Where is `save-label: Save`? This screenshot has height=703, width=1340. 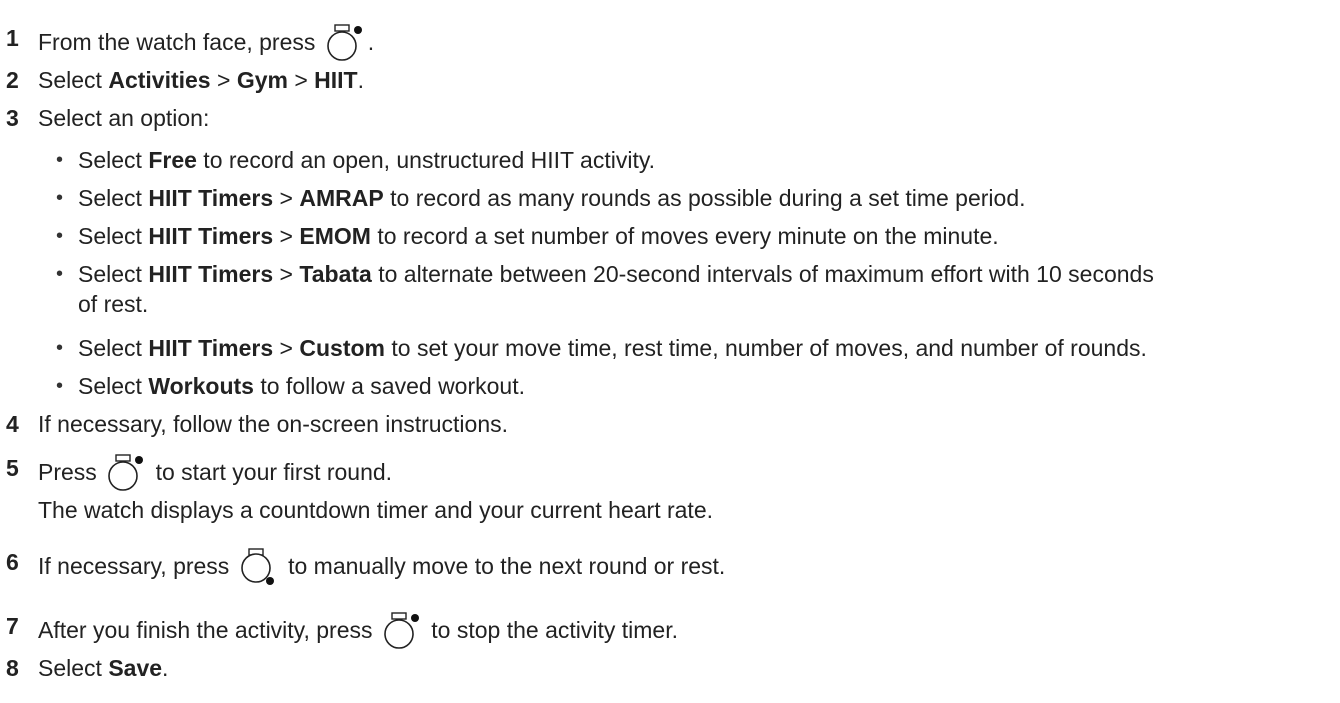 save-label: Save is located at coordinates (135, 668).